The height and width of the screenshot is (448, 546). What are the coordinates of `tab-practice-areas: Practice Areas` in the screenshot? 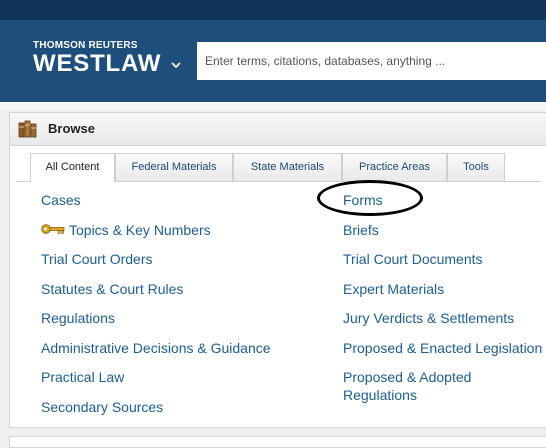 It's located at (394, 167).